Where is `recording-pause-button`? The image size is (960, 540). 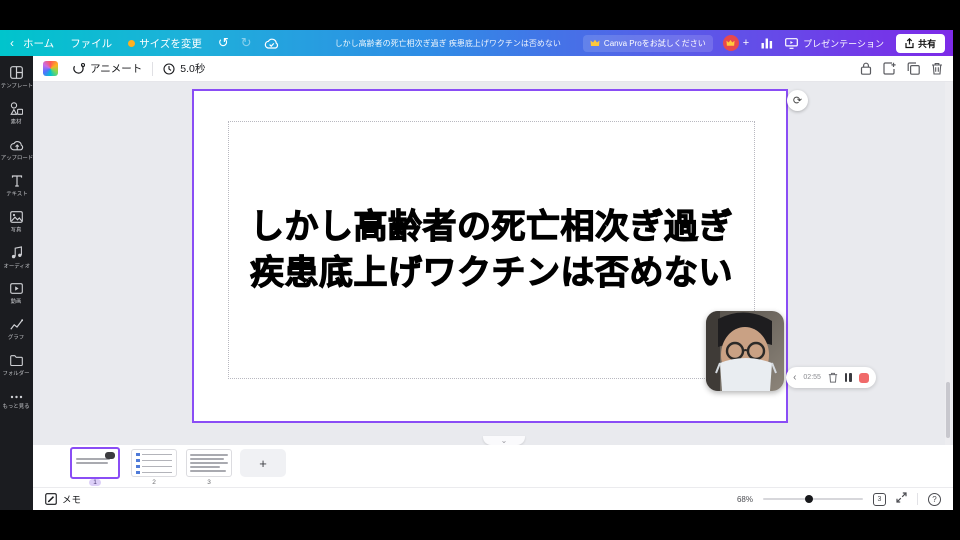 recording-pause-button is located at coordinates (848, 377).